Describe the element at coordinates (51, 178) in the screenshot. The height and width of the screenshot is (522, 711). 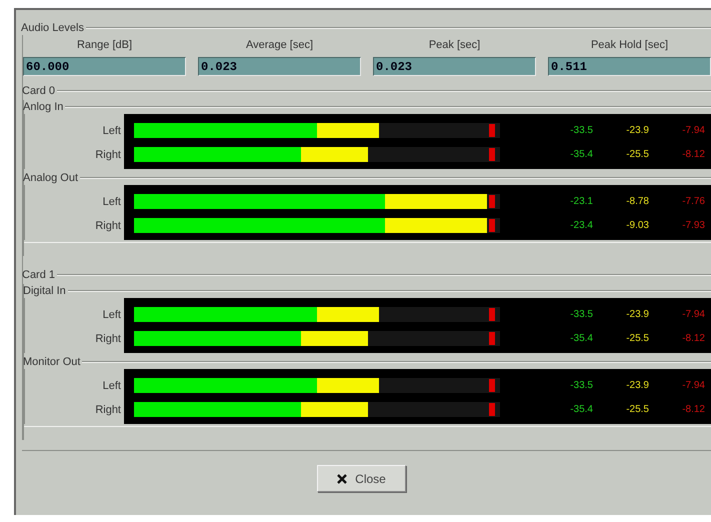
I see `group-title: Analog Out` at that location.